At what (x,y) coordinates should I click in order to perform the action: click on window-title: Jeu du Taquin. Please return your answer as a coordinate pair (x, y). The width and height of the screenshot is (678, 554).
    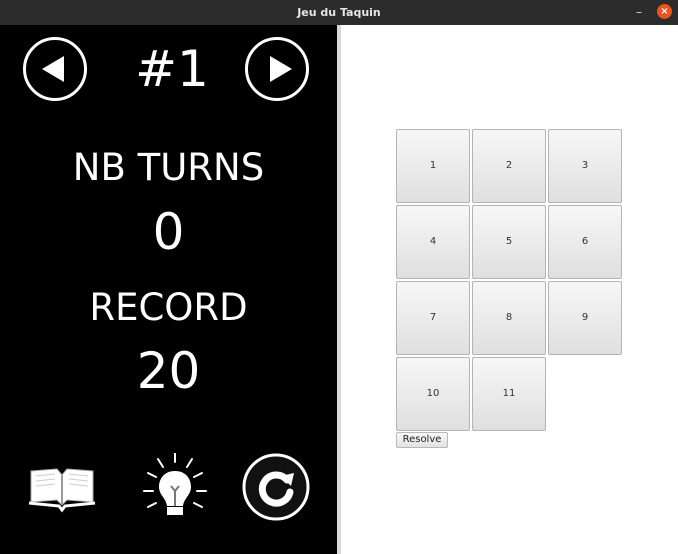
    Looking at the image, I should click on (339, 12).